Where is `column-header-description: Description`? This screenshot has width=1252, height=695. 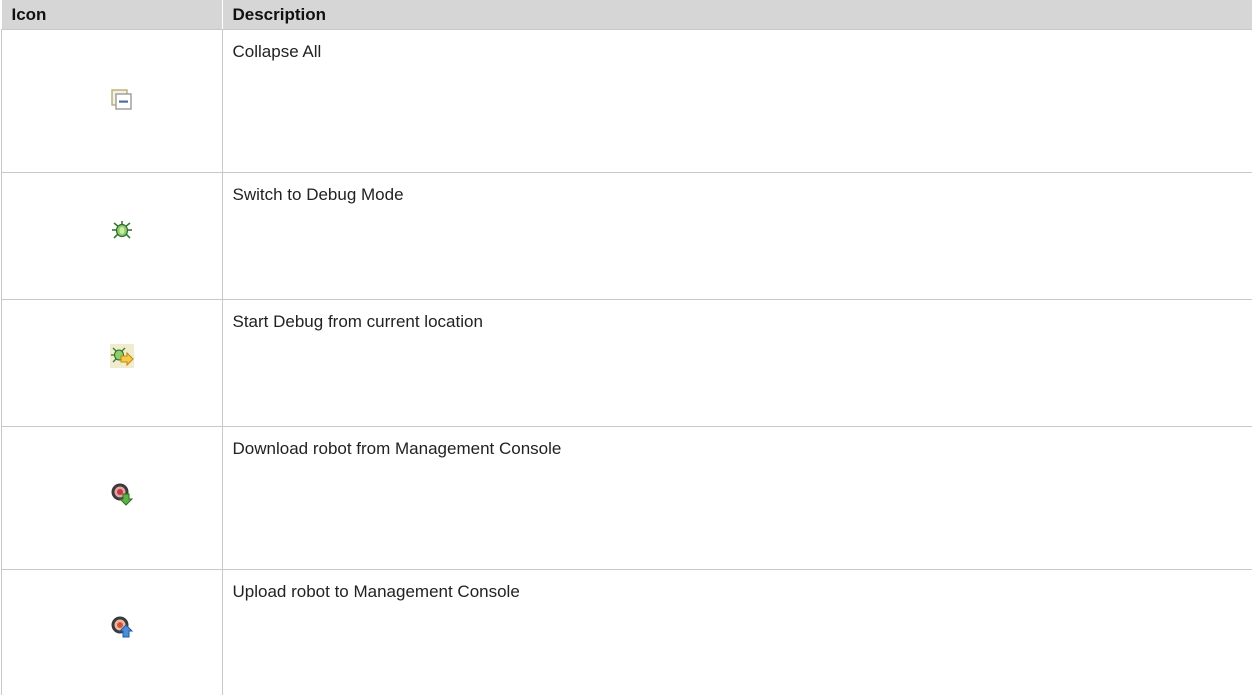 column-header-description: Description is located at coordinates (737, 15).